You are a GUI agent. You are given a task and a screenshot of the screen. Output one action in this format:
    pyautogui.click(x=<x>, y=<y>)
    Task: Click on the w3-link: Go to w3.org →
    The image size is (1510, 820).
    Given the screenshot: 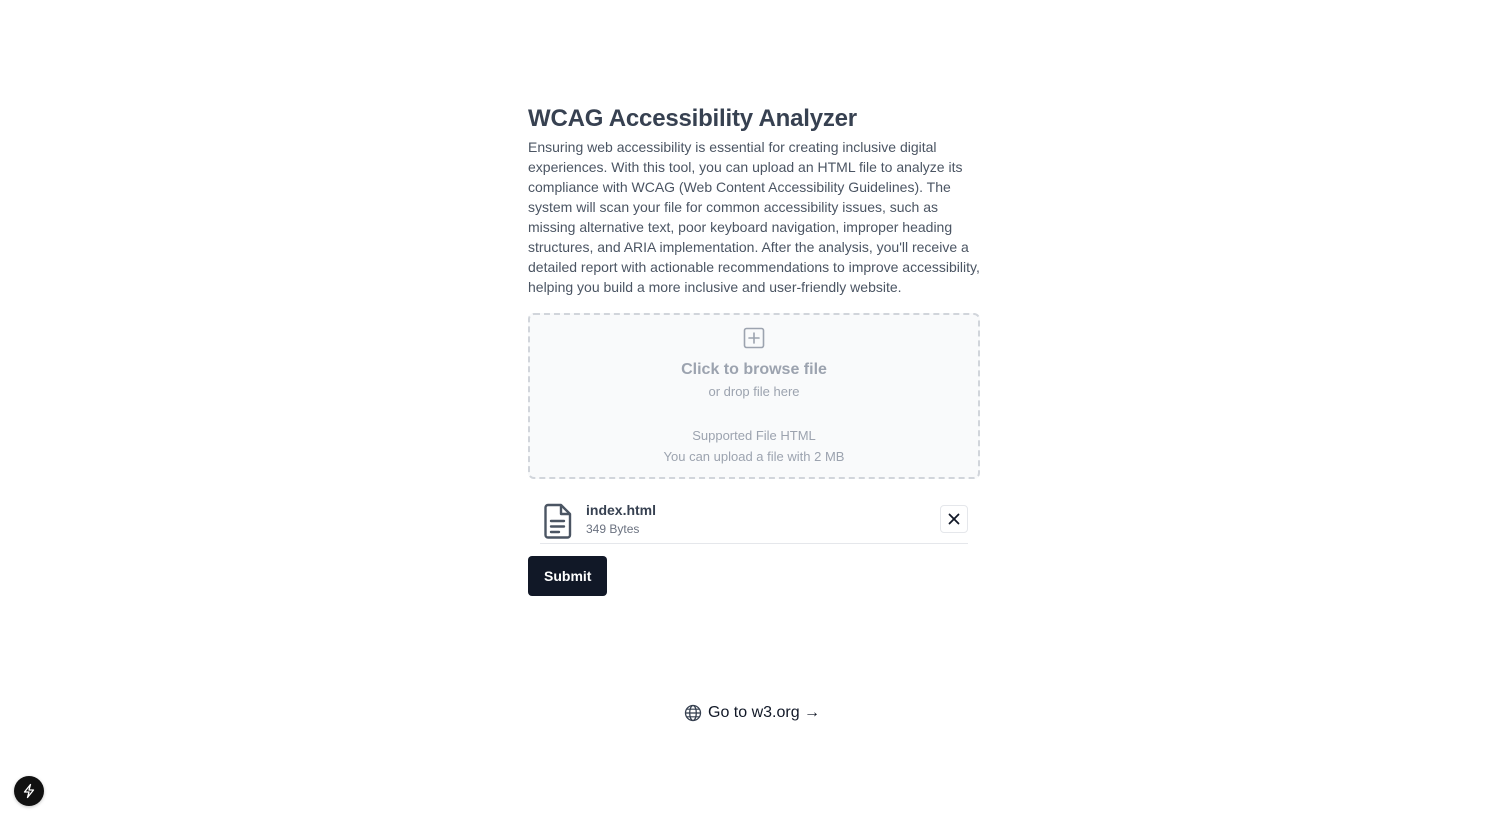 What is the action you would take?
    pyautogui.click(x=752, y=713)
    